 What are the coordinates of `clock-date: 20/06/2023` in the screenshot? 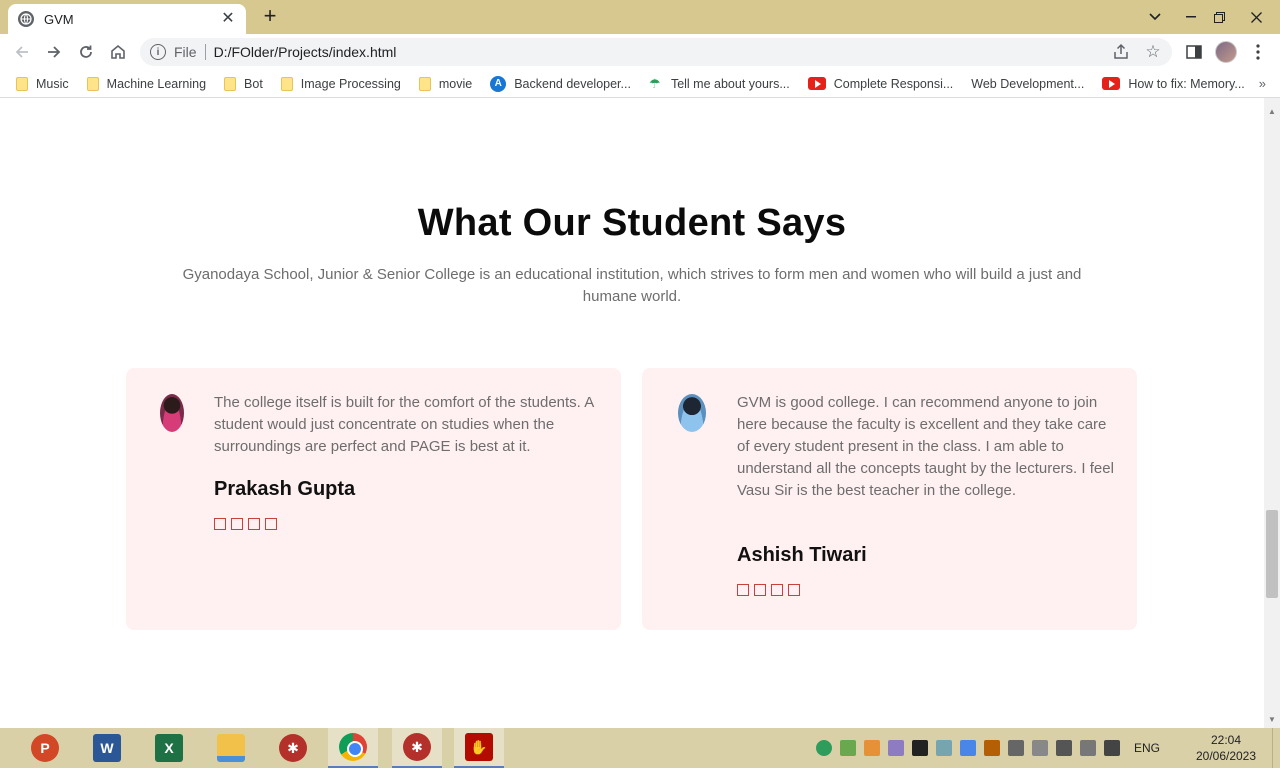 It's located at (1226, 756).